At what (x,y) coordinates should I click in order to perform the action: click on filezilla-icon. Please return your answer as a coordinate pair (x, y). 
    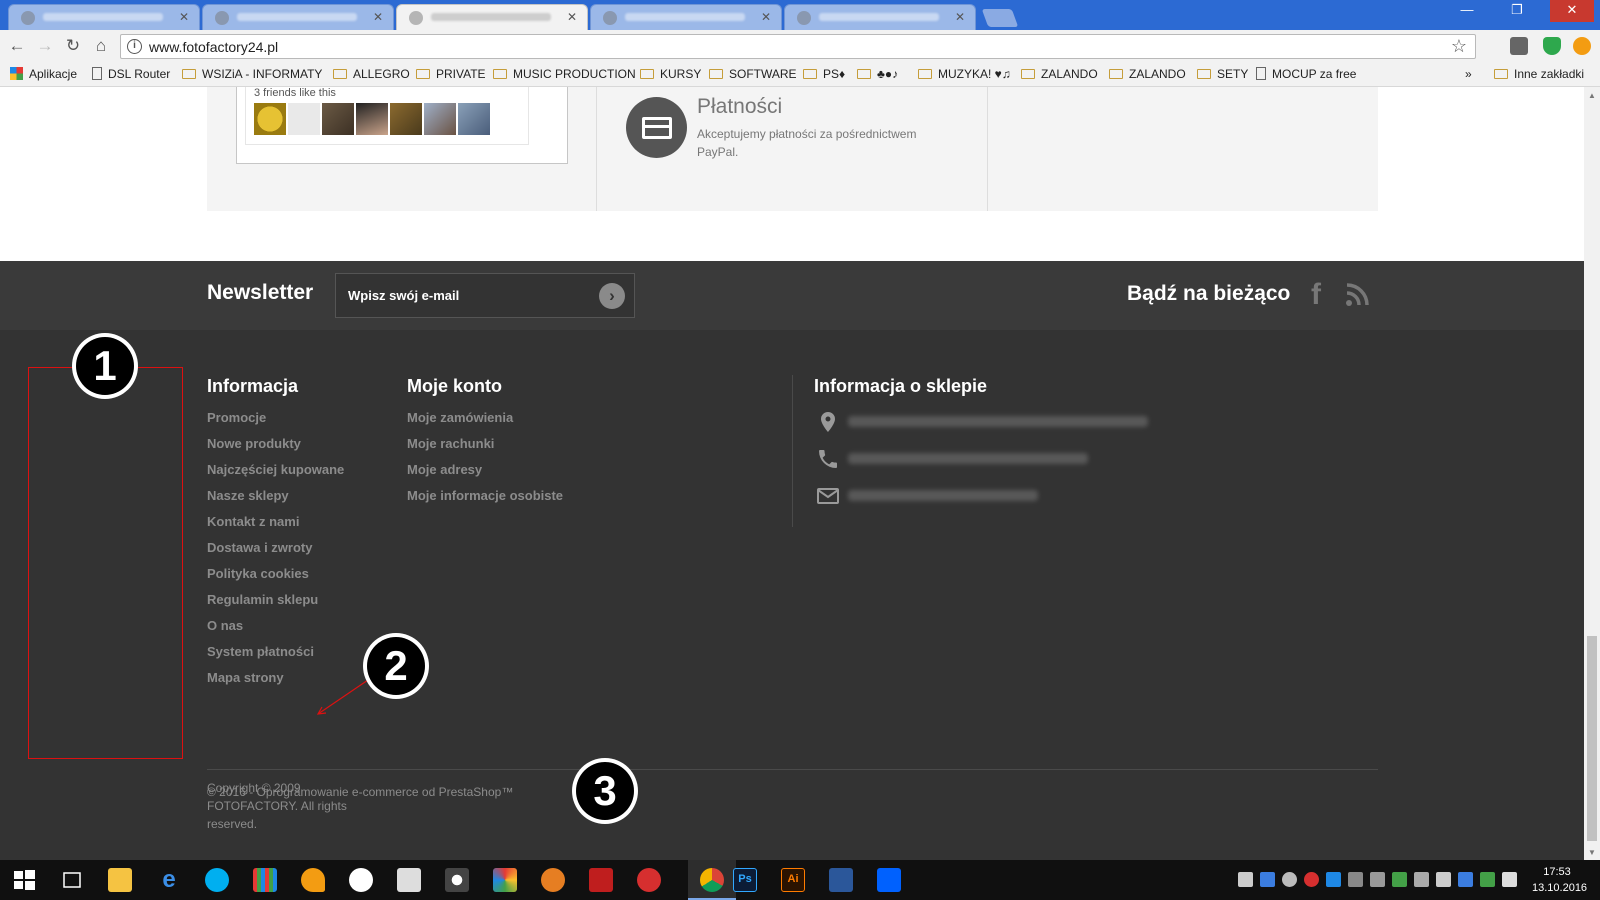
    Looking at the image, I should click on (601, 880).